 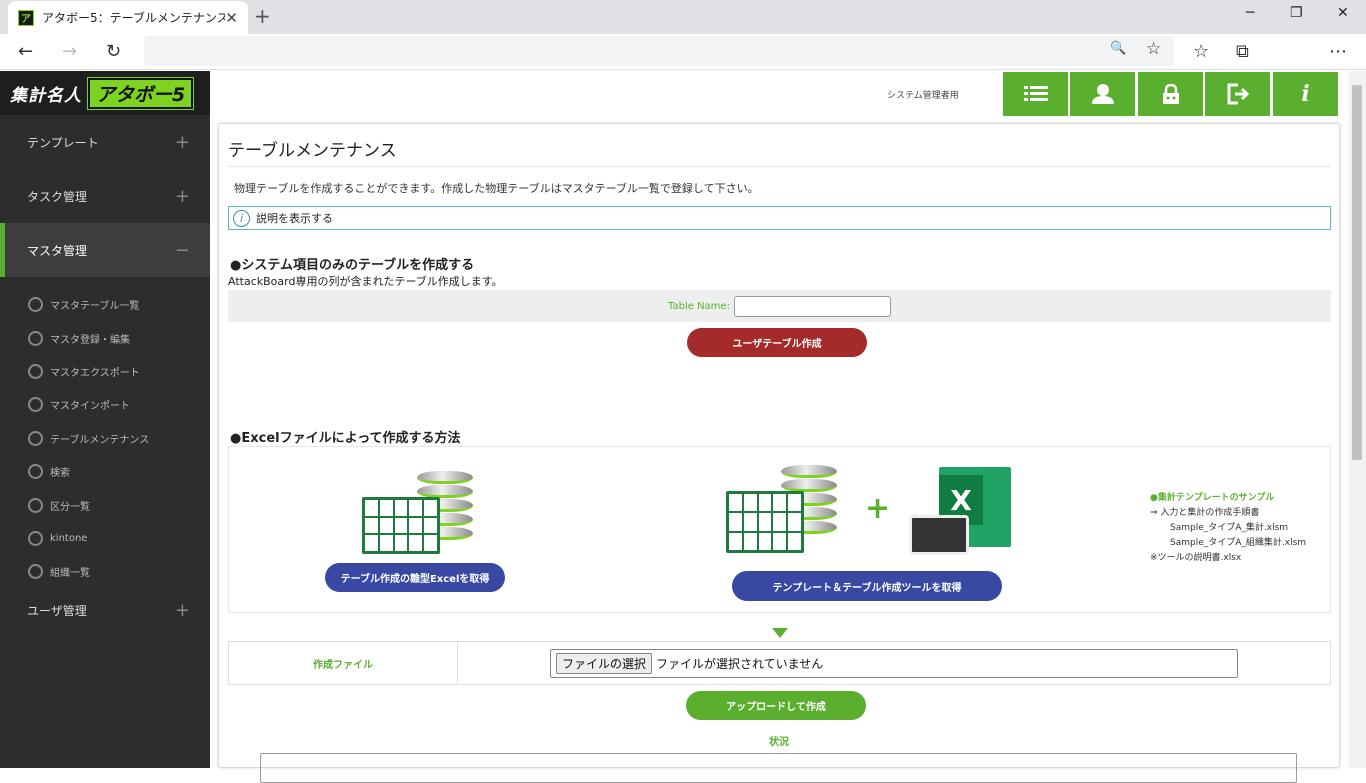 I want to click on sidebar-item-label: 組織一覧, so click(x=70, y=574).